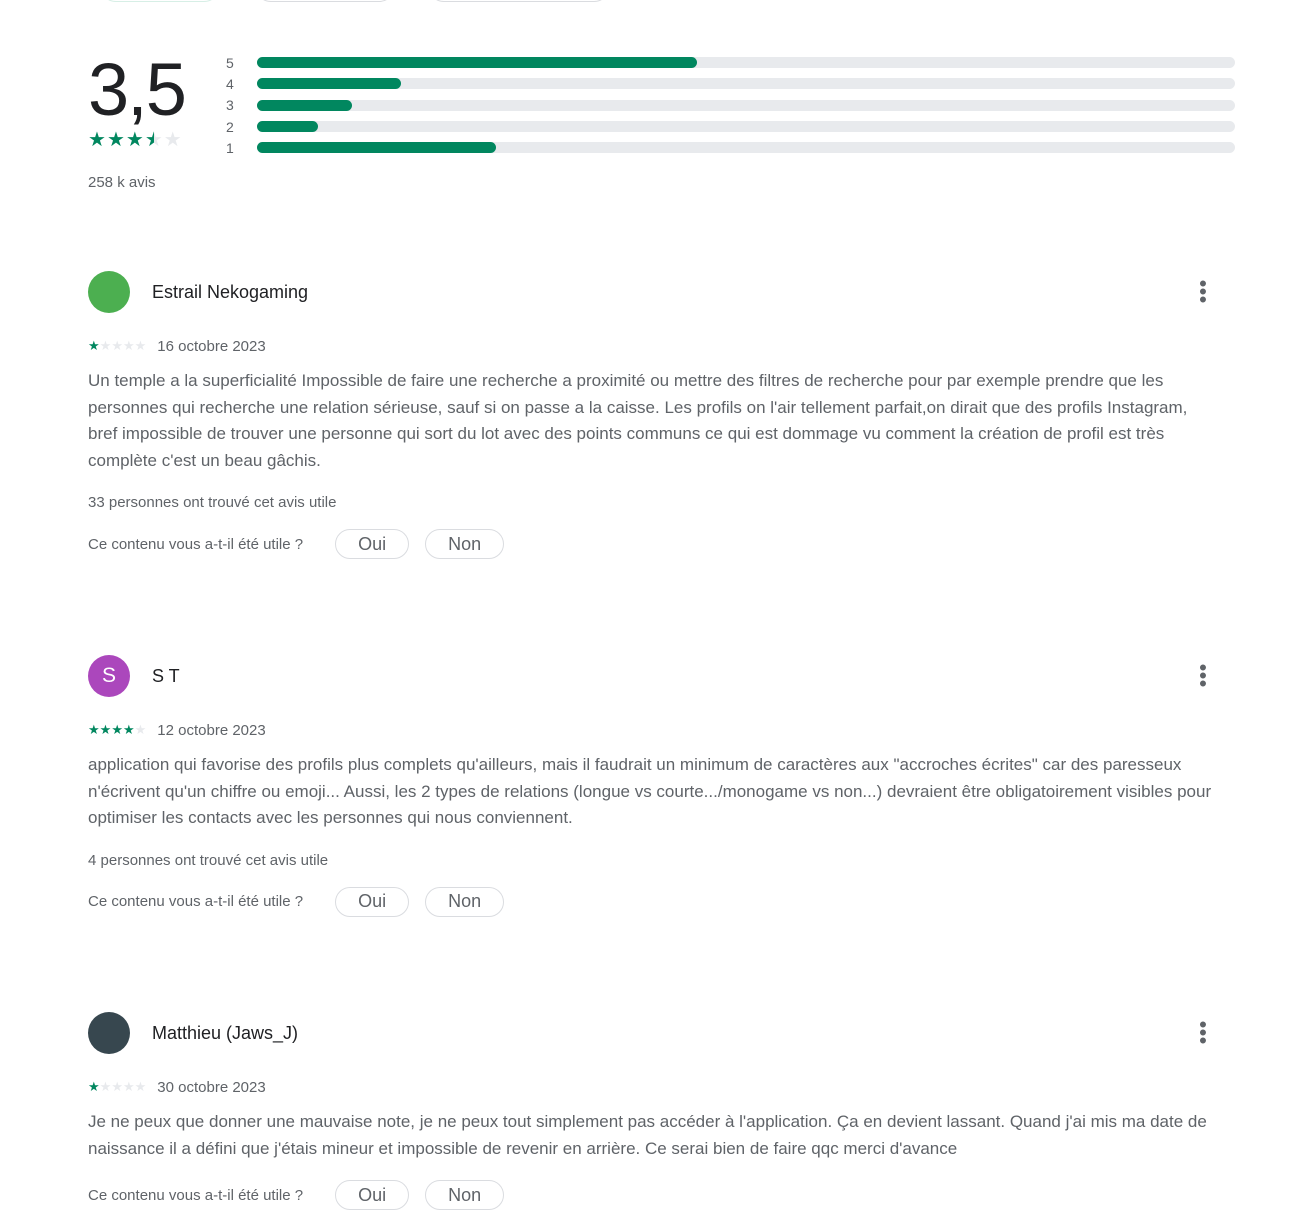 This screenshot has height=1230, width=1310. What do you see at coordinates (230, 147) in the screenshot?
I see `bar-label: 1` at bounding box center [230, 147].